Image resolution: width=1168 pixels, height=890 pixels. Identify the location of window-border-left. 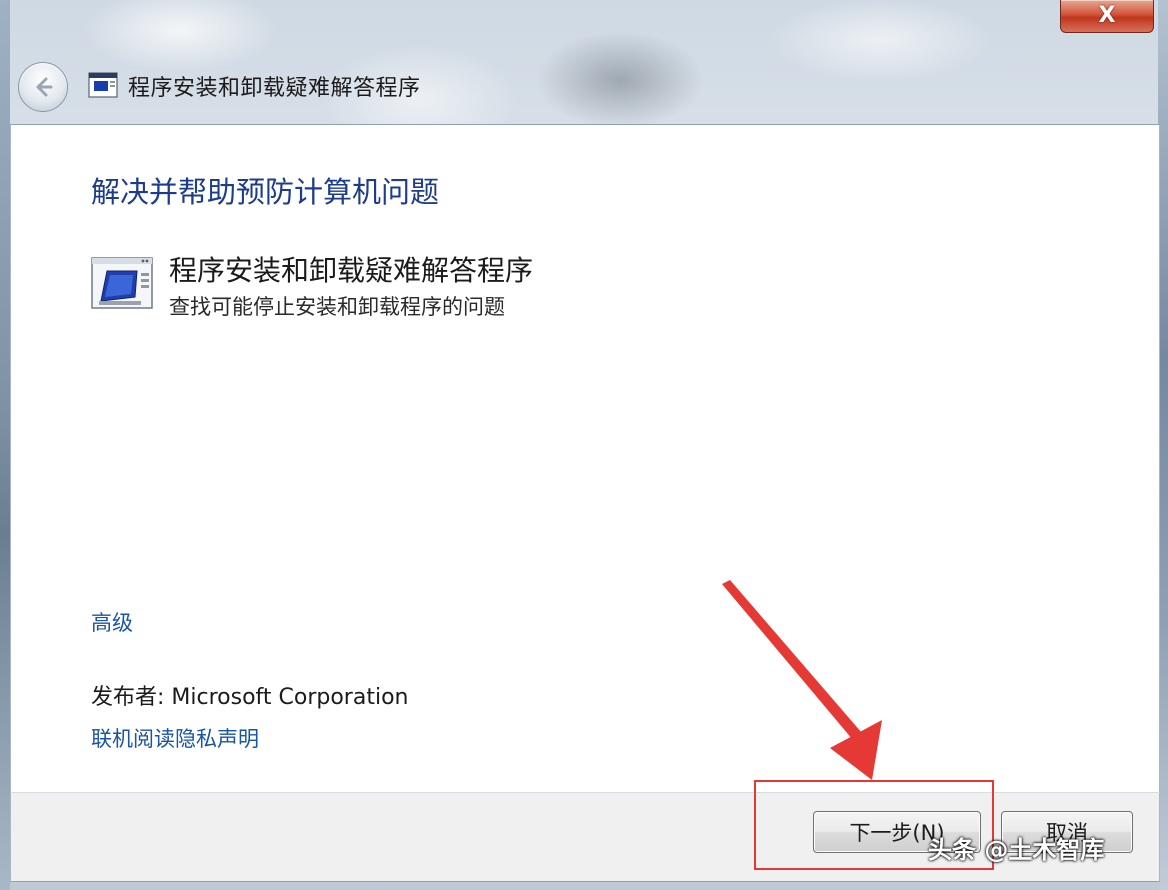
(5, 445).